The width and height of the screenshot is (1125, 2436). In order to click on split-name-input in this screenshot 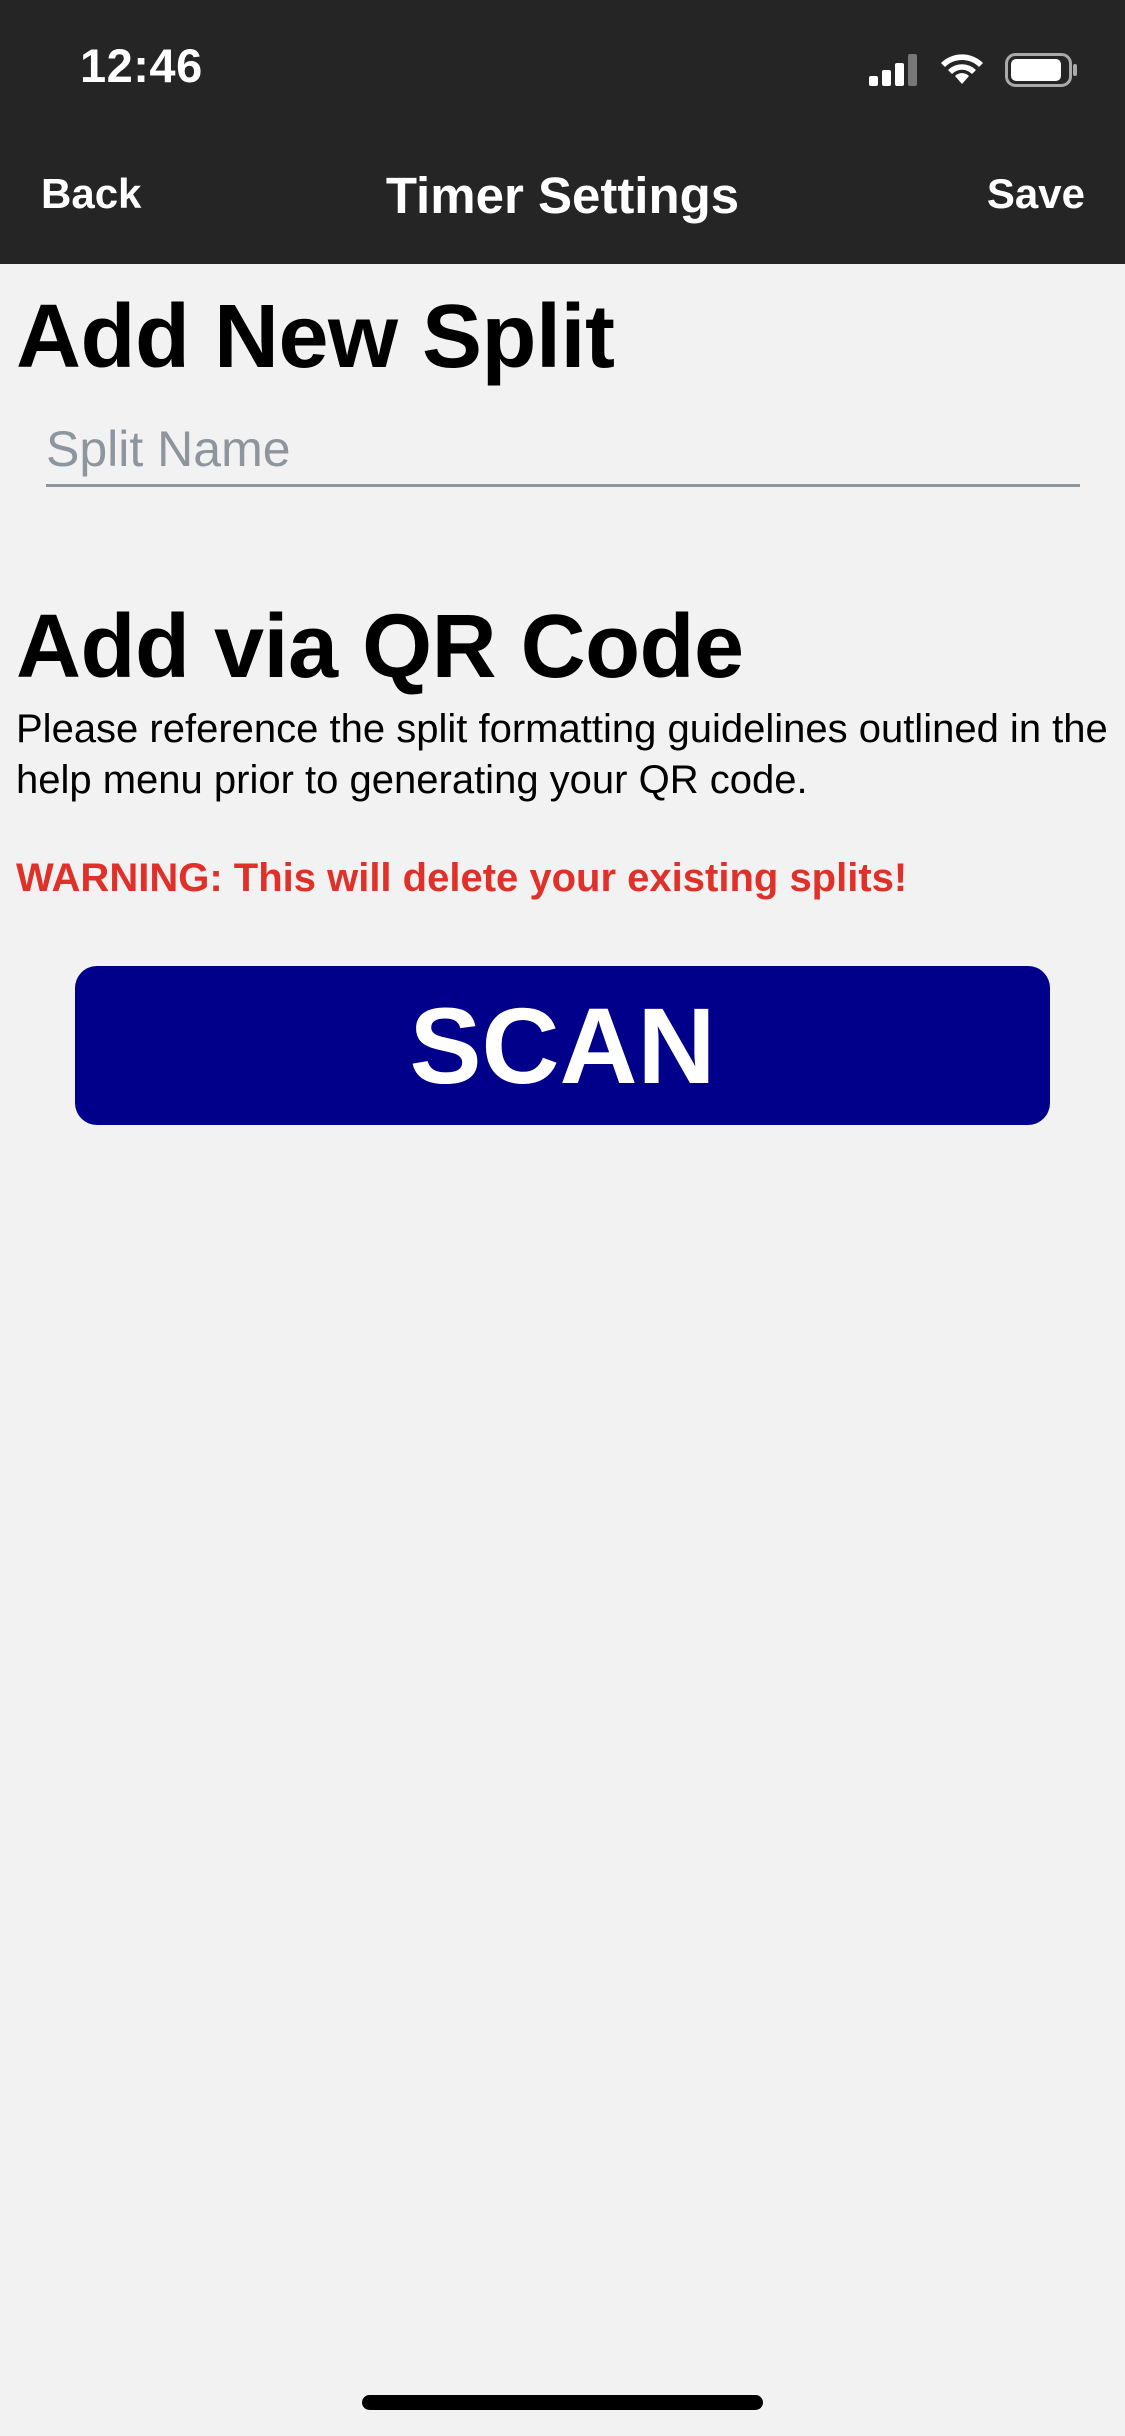, I will do `click(563, 450)`.